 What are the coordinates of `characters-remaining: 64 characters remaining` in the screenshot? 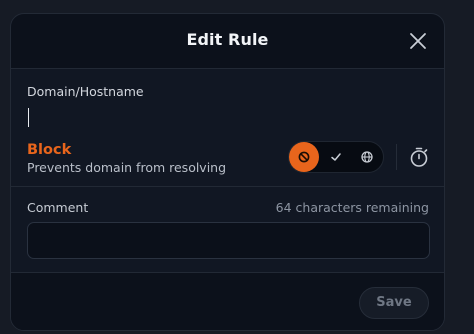 It's located at (352, 207).